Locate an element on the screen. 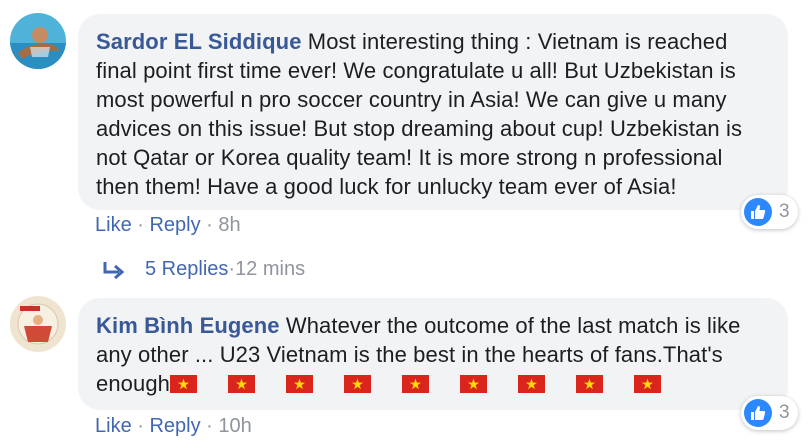 The image size is (810, 448). comment-author: Kim Bình Eugene is located at coordinates (188, 325).